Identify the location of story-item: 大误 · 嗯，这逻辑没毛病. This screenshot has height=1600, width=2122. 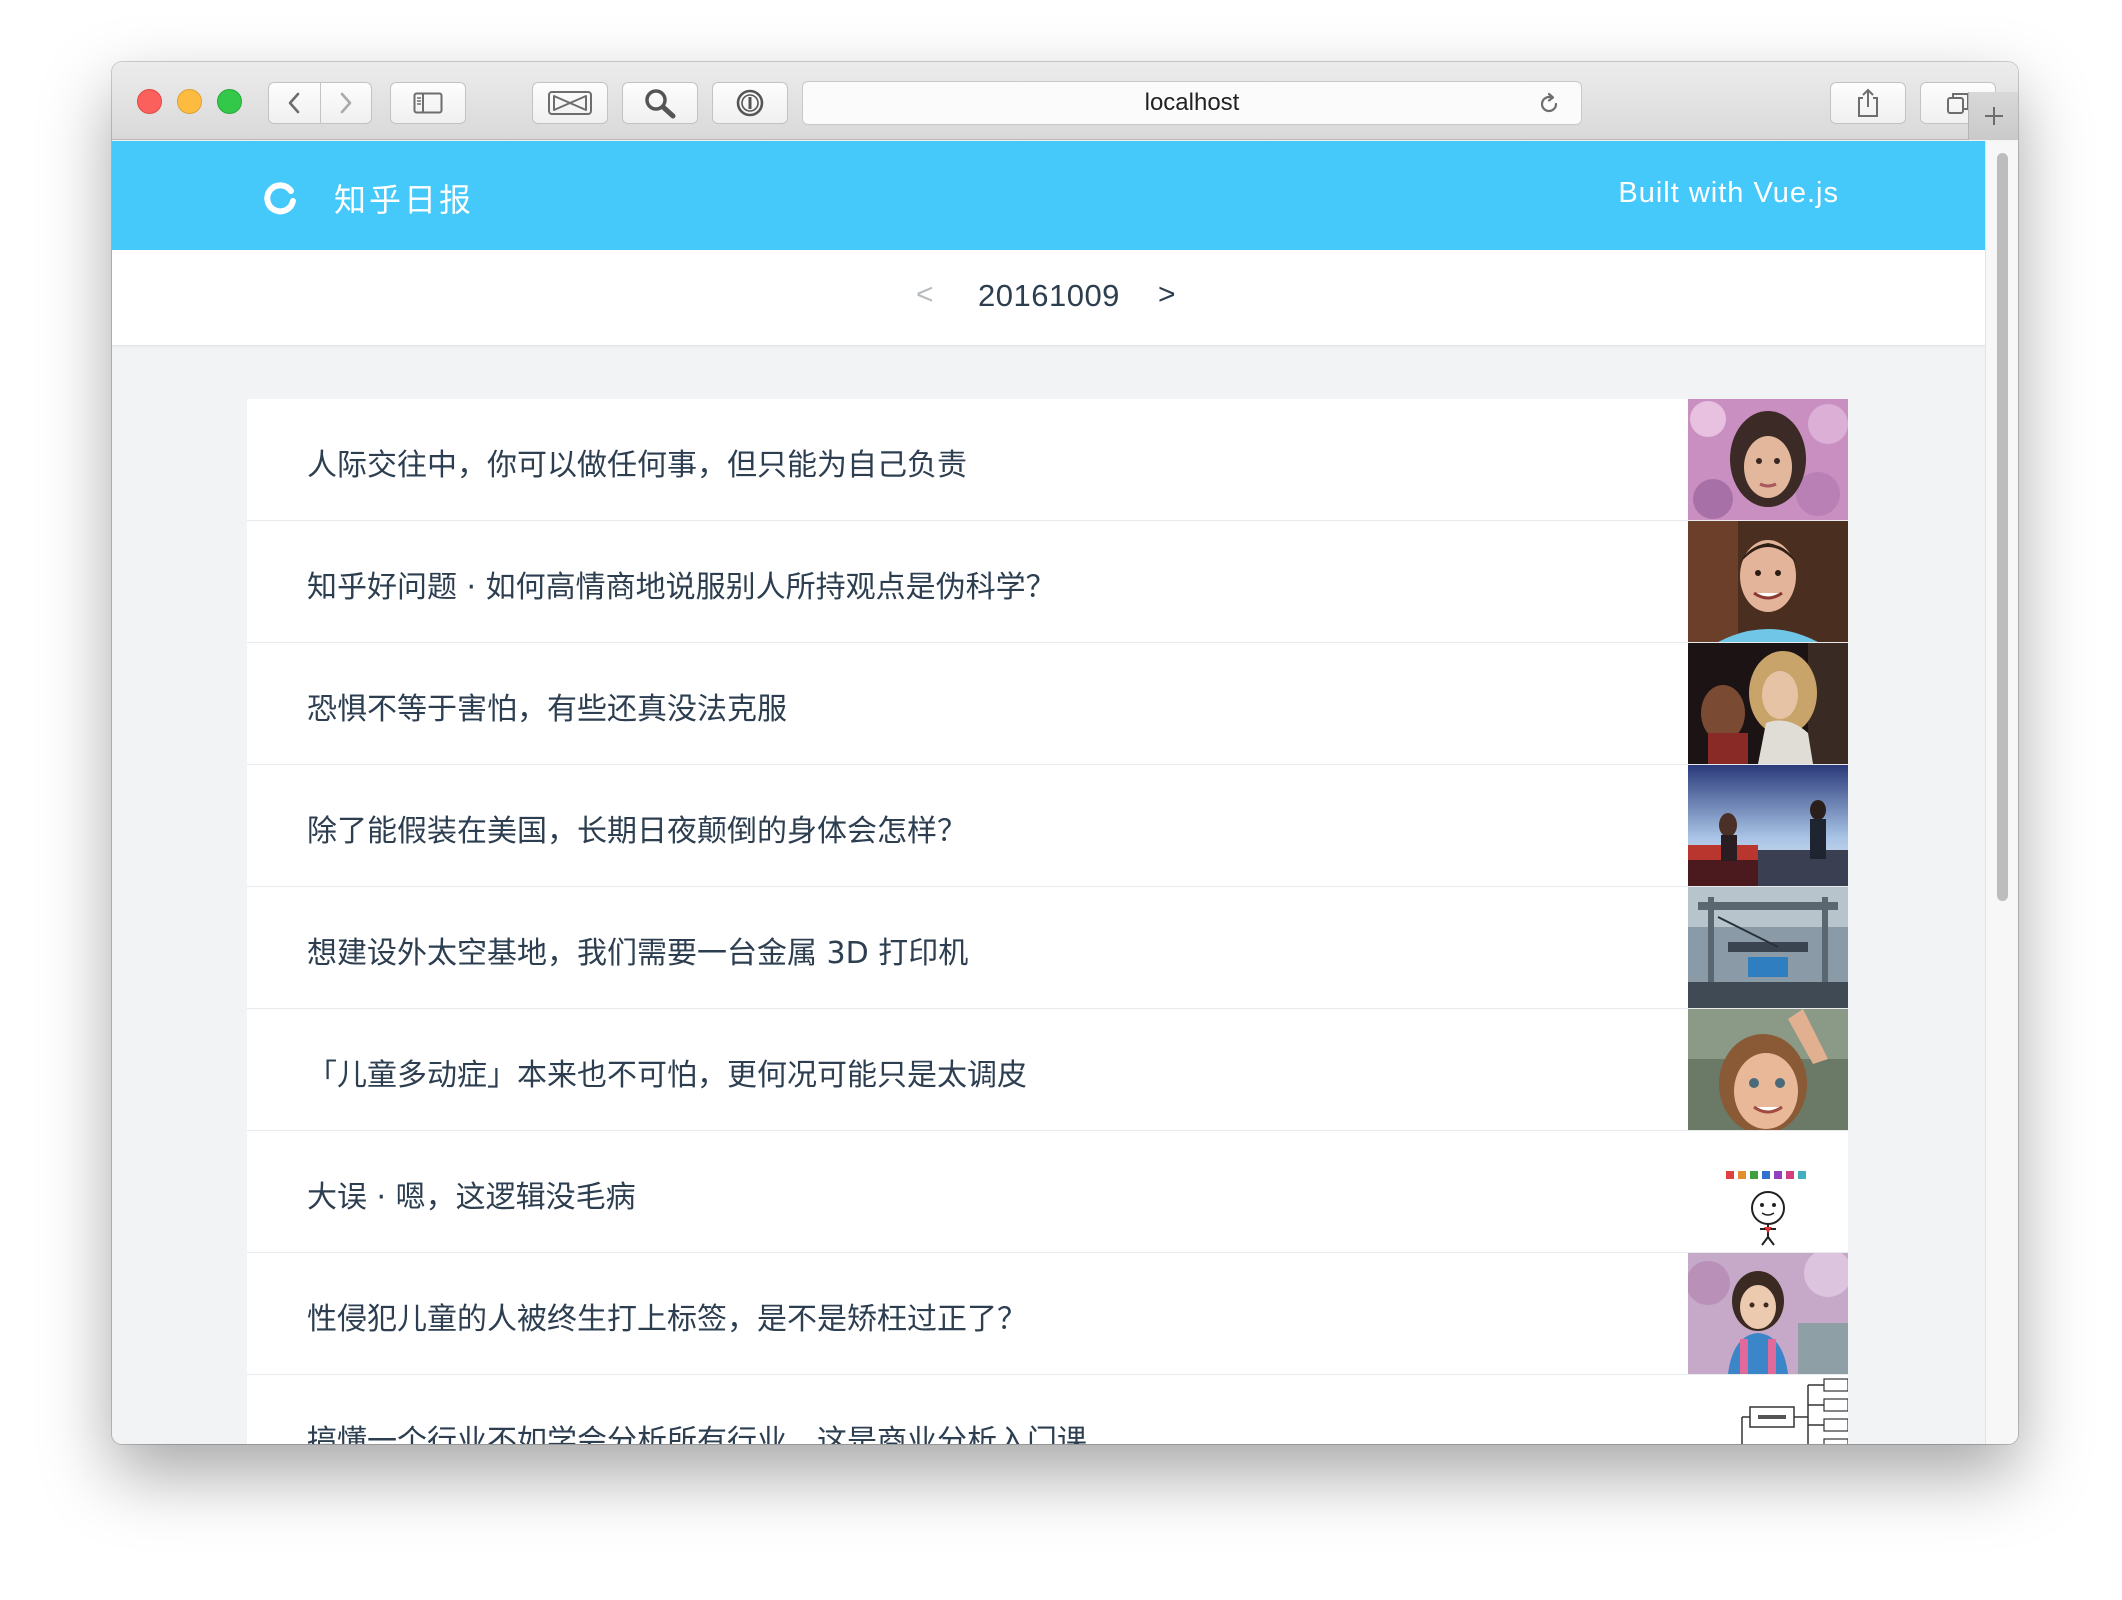
(1047, 1192).